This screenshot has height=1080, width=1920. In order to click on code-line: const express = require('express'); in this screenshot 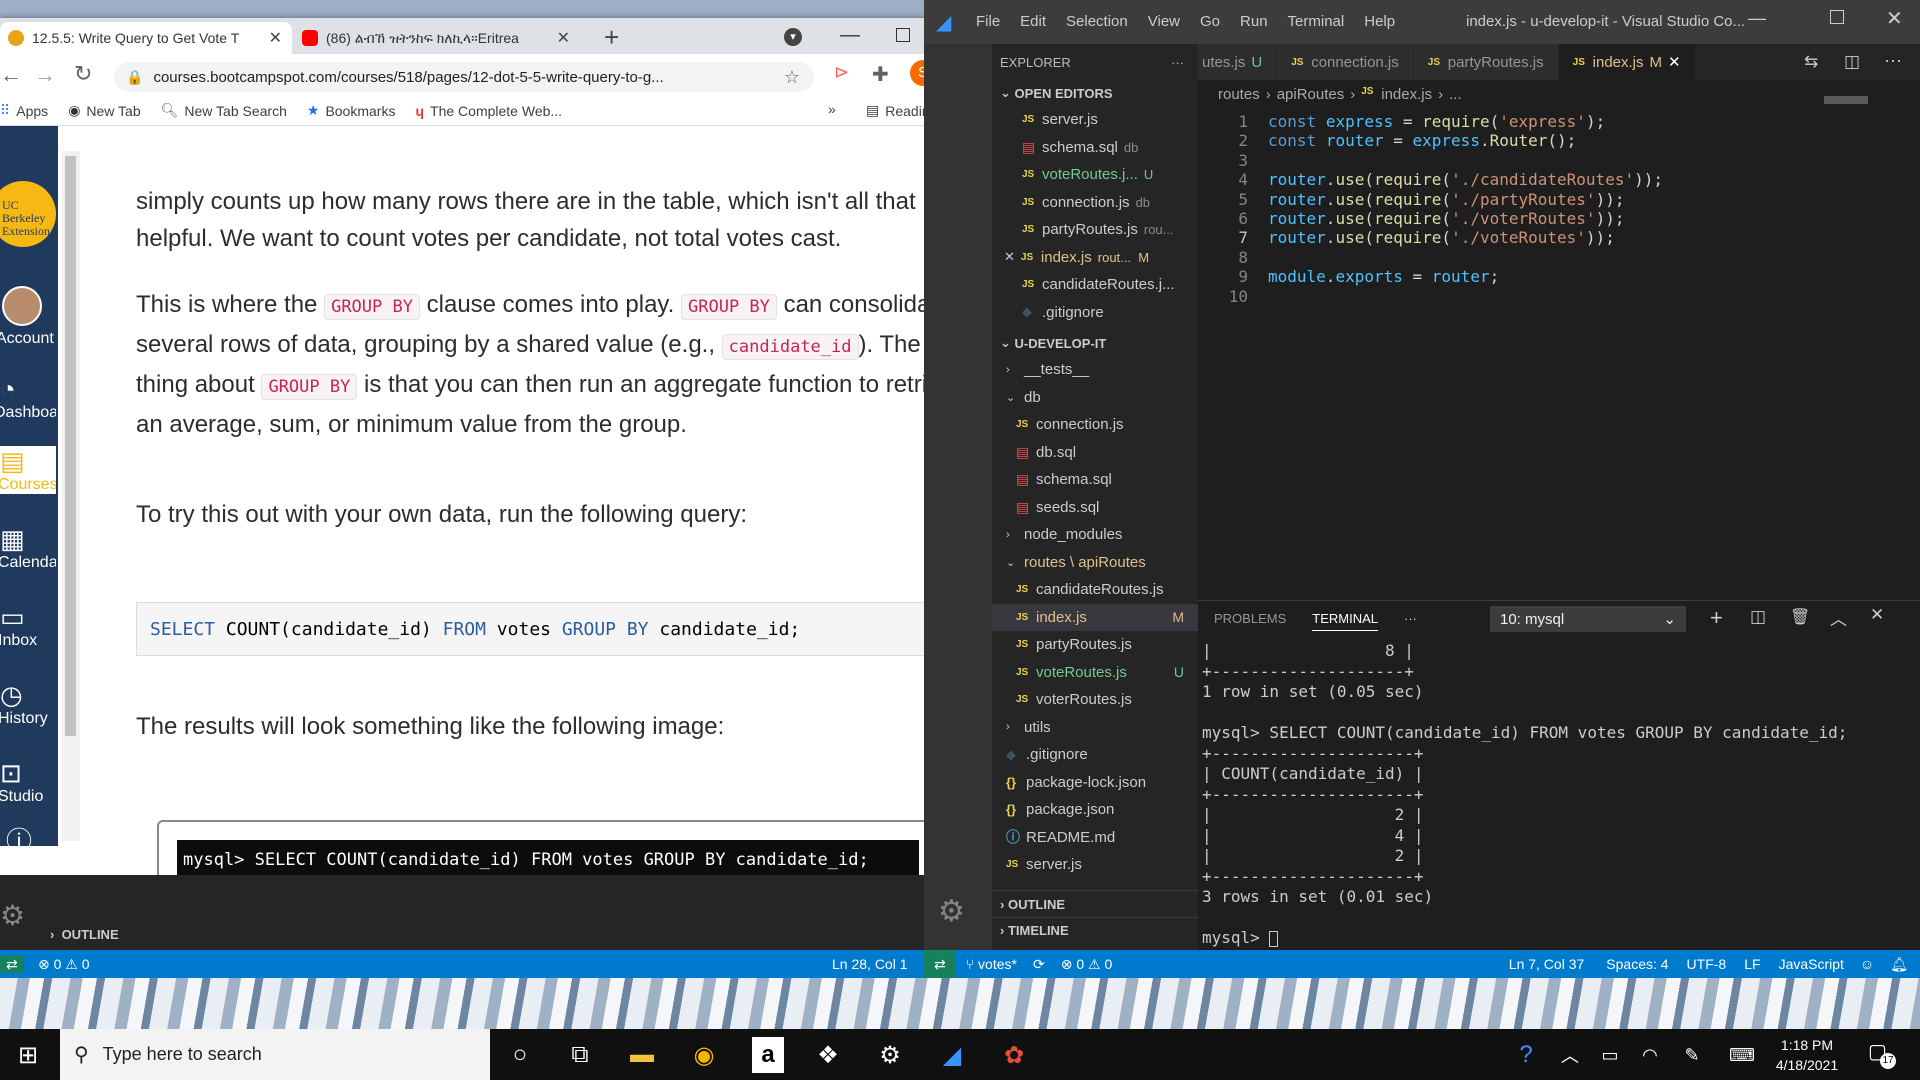, I will do `click(1436, 121)`.